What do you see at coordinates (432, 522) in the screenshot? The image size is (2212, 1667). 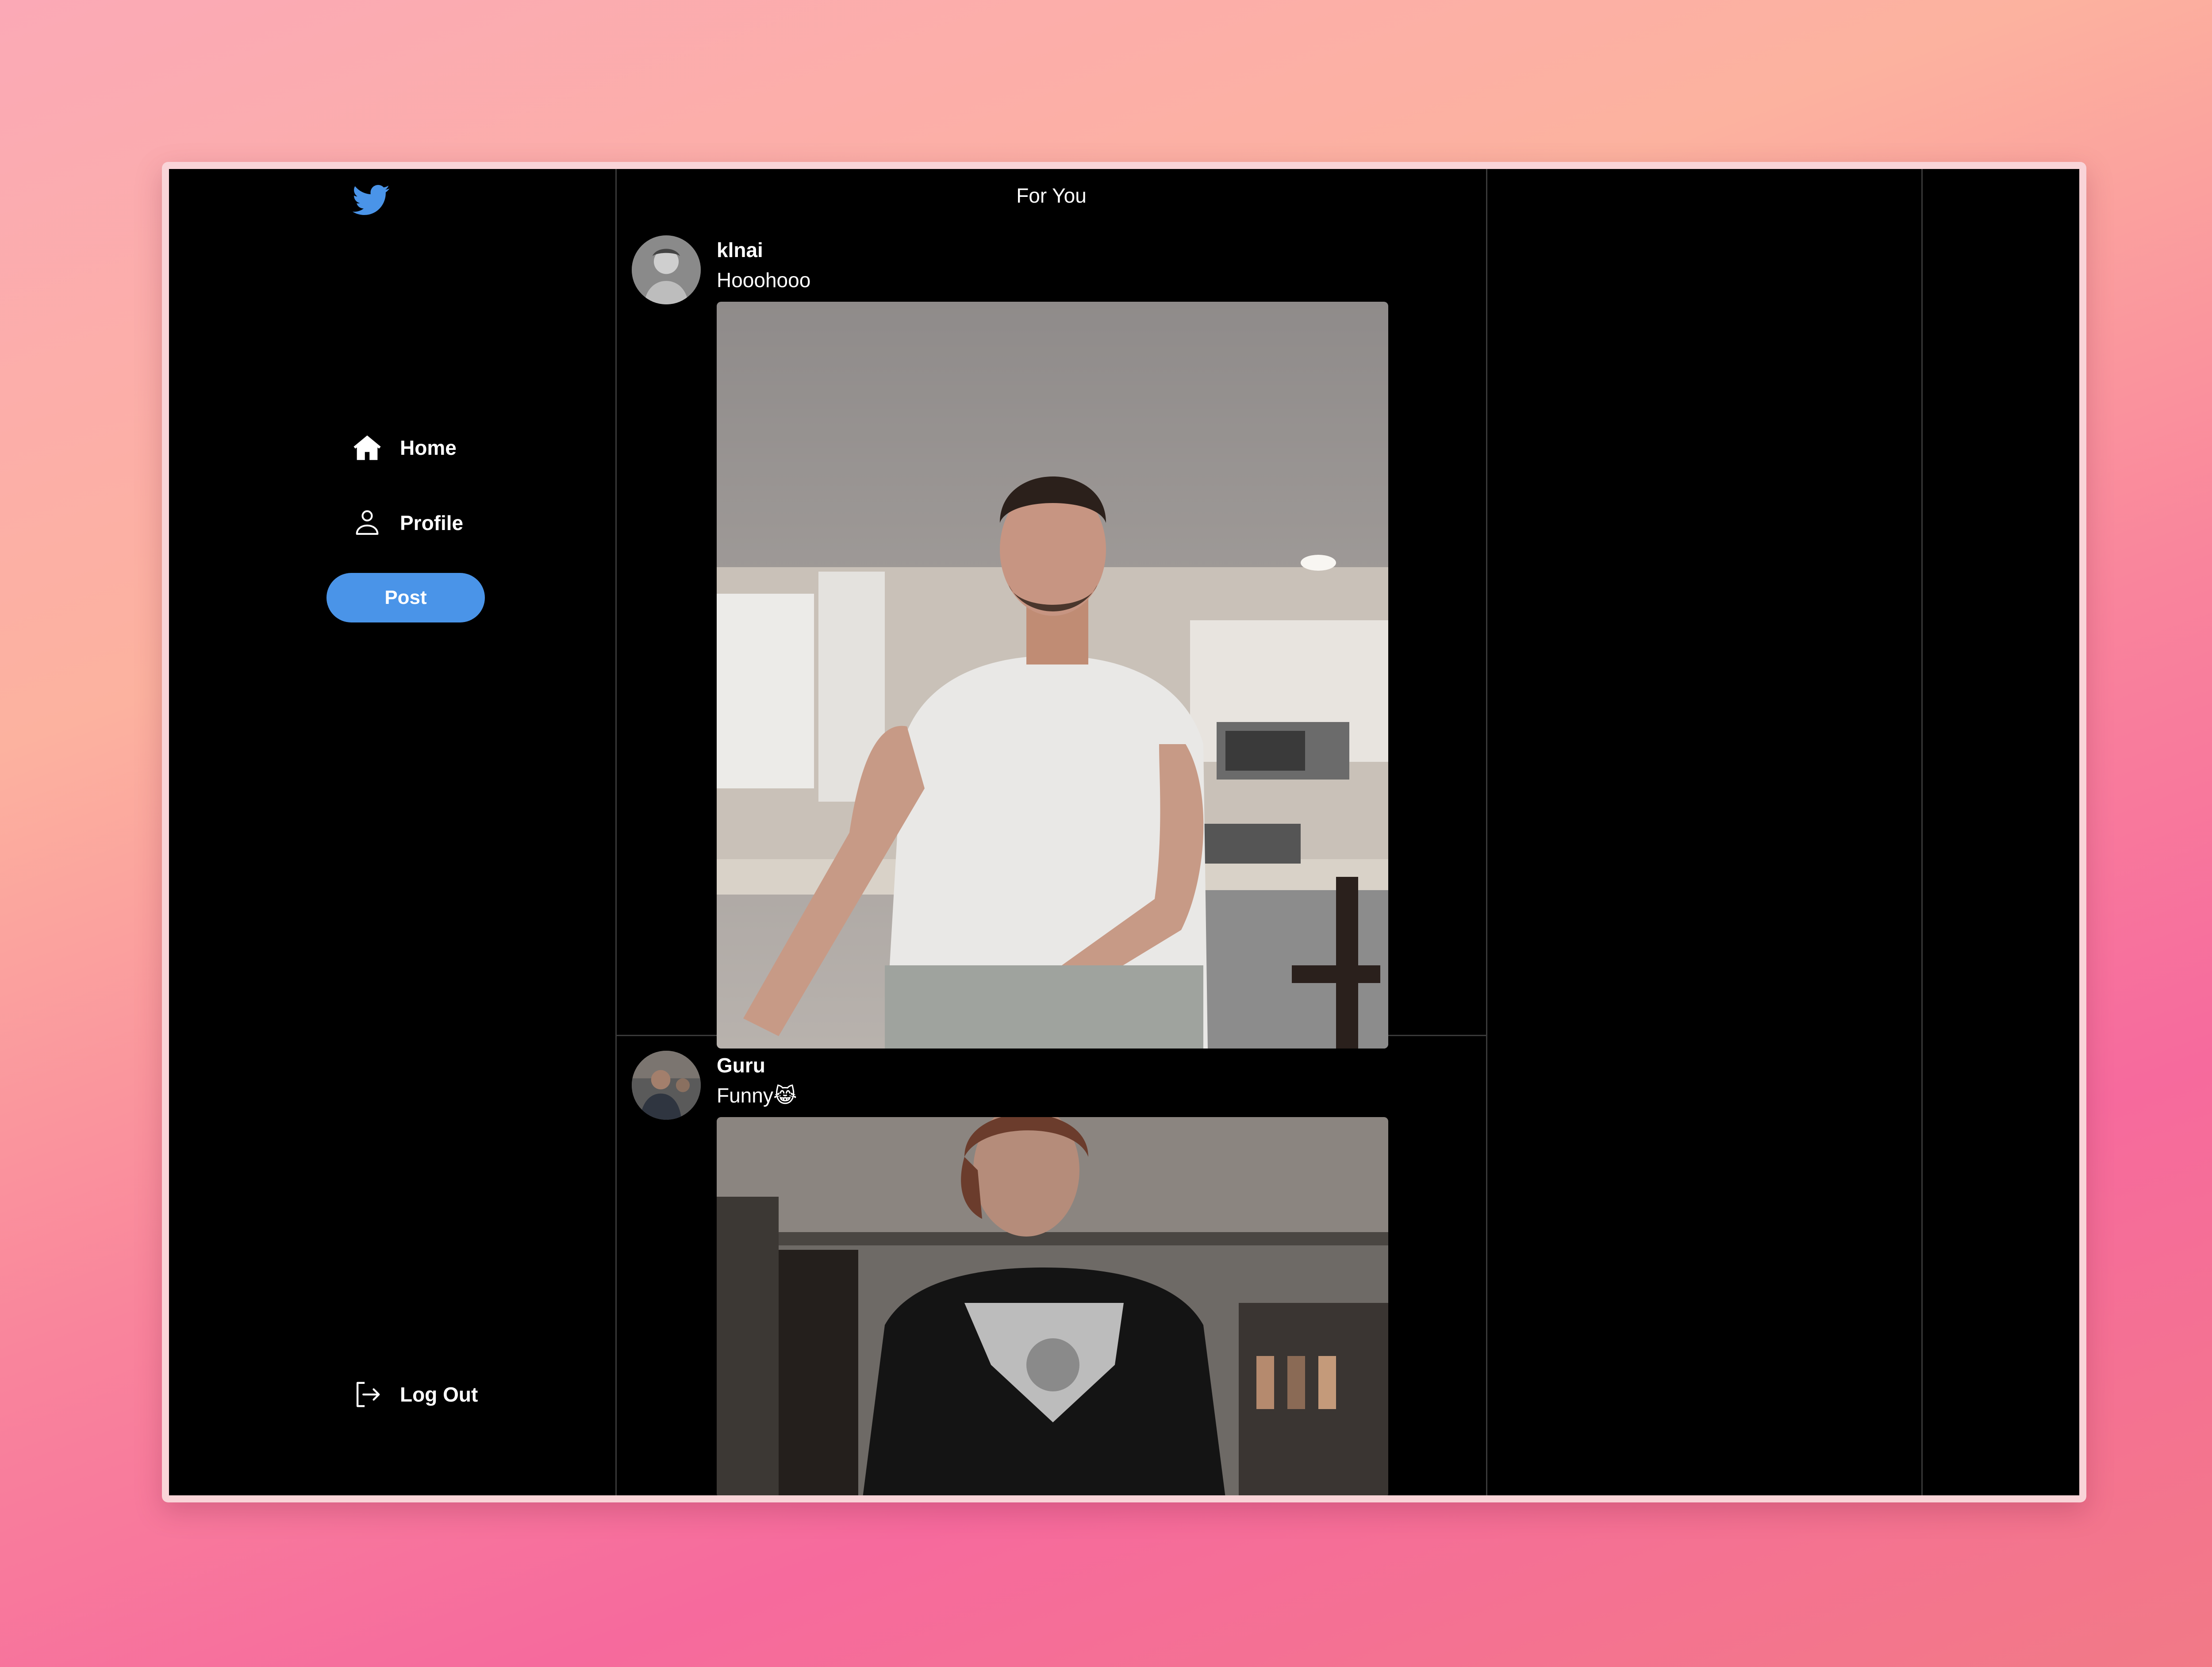 I see `sidebar-item-label: Profile` at bounding box center [432, 522].